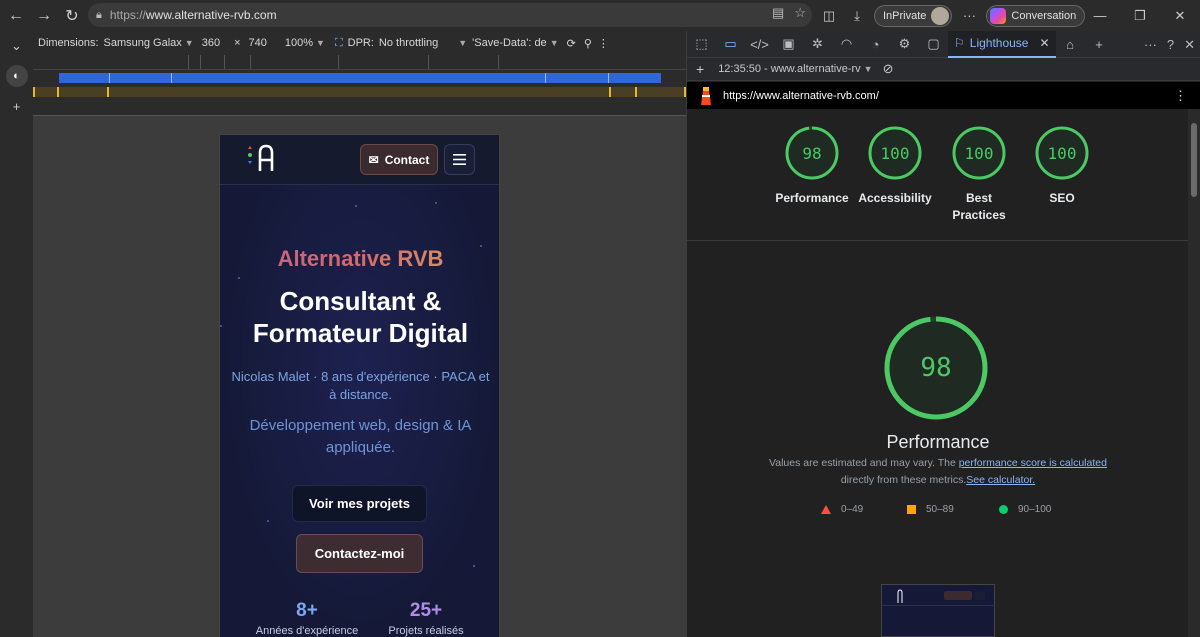 This screenshot has height=637, width=1200. What do you see at coordinates (938, 240) in the screenshot?
I see `section-divider` at bounding box center [938, 240].